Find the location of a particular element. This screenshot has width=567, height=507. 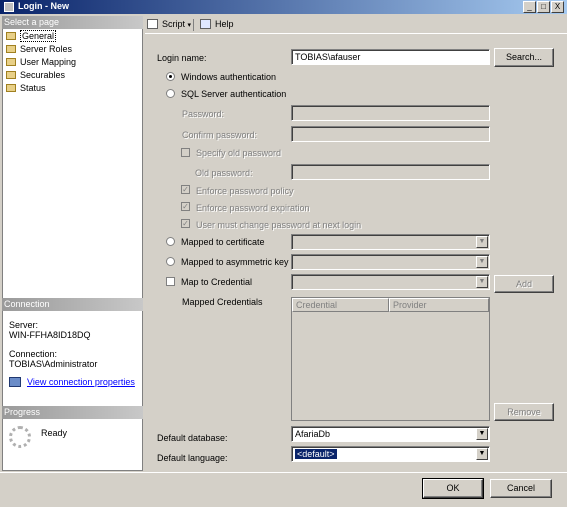

map-credential-label: Map to Credential is located at coordinates (217, 282).